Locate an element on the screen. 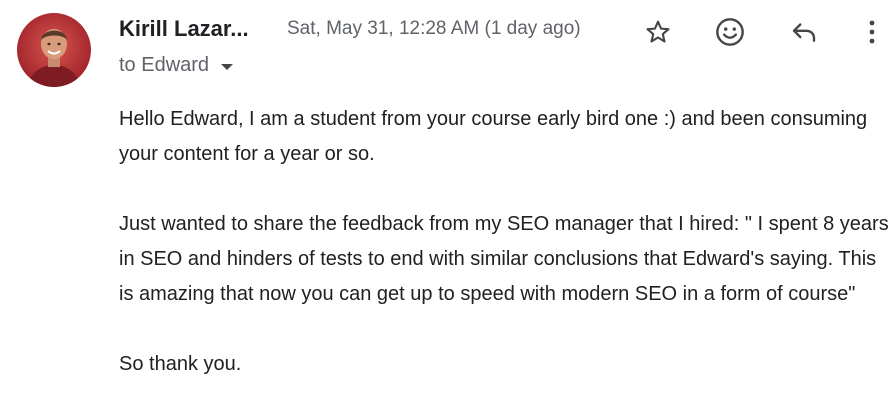 The image size is (892, 414). body-paragraph: So thank you. is located at coordinates (180, 364).